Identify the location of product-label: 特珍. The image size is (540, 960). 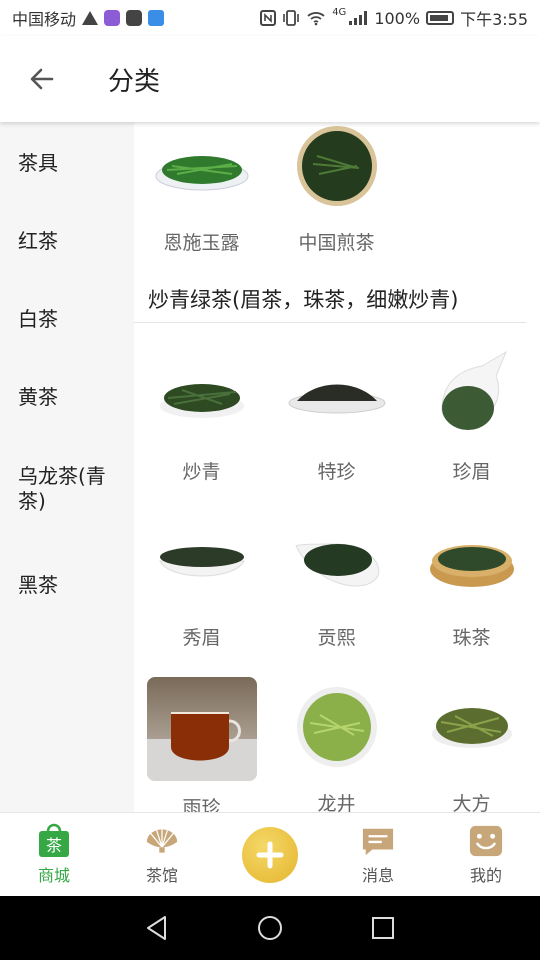
(336, 472).